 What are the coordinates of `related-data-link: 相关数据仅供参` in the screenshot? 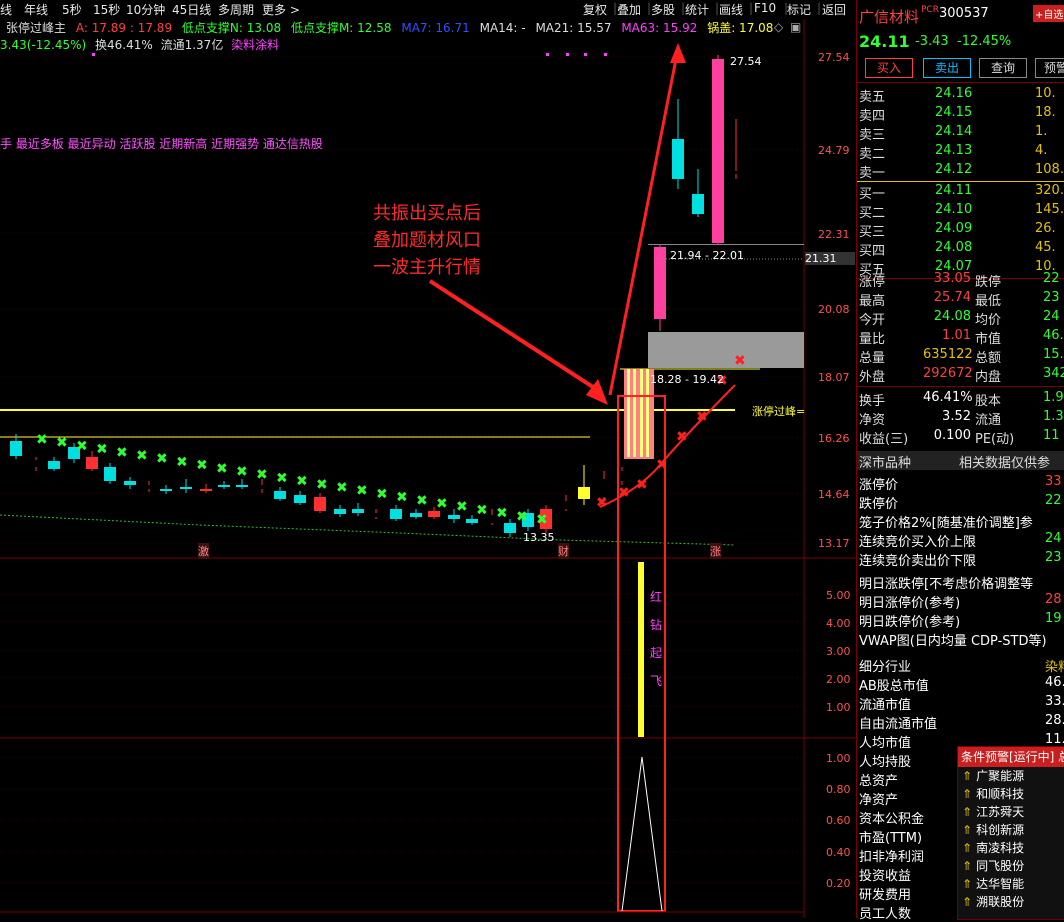 It's located at (1004, 461).